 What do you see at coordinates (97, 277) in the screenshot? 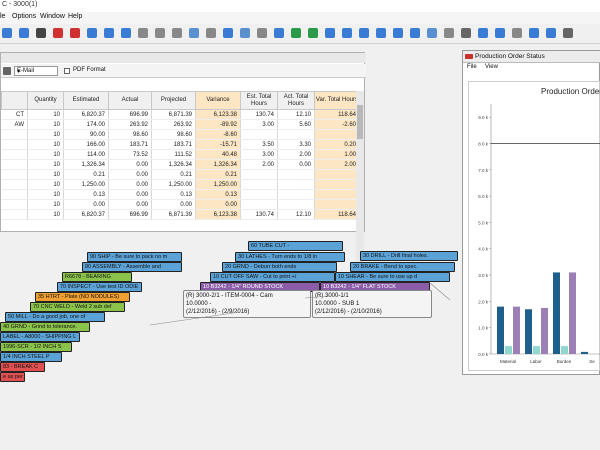
I see `schedule-bar: R6678 - BEARING` at bounding box center [97, 277].